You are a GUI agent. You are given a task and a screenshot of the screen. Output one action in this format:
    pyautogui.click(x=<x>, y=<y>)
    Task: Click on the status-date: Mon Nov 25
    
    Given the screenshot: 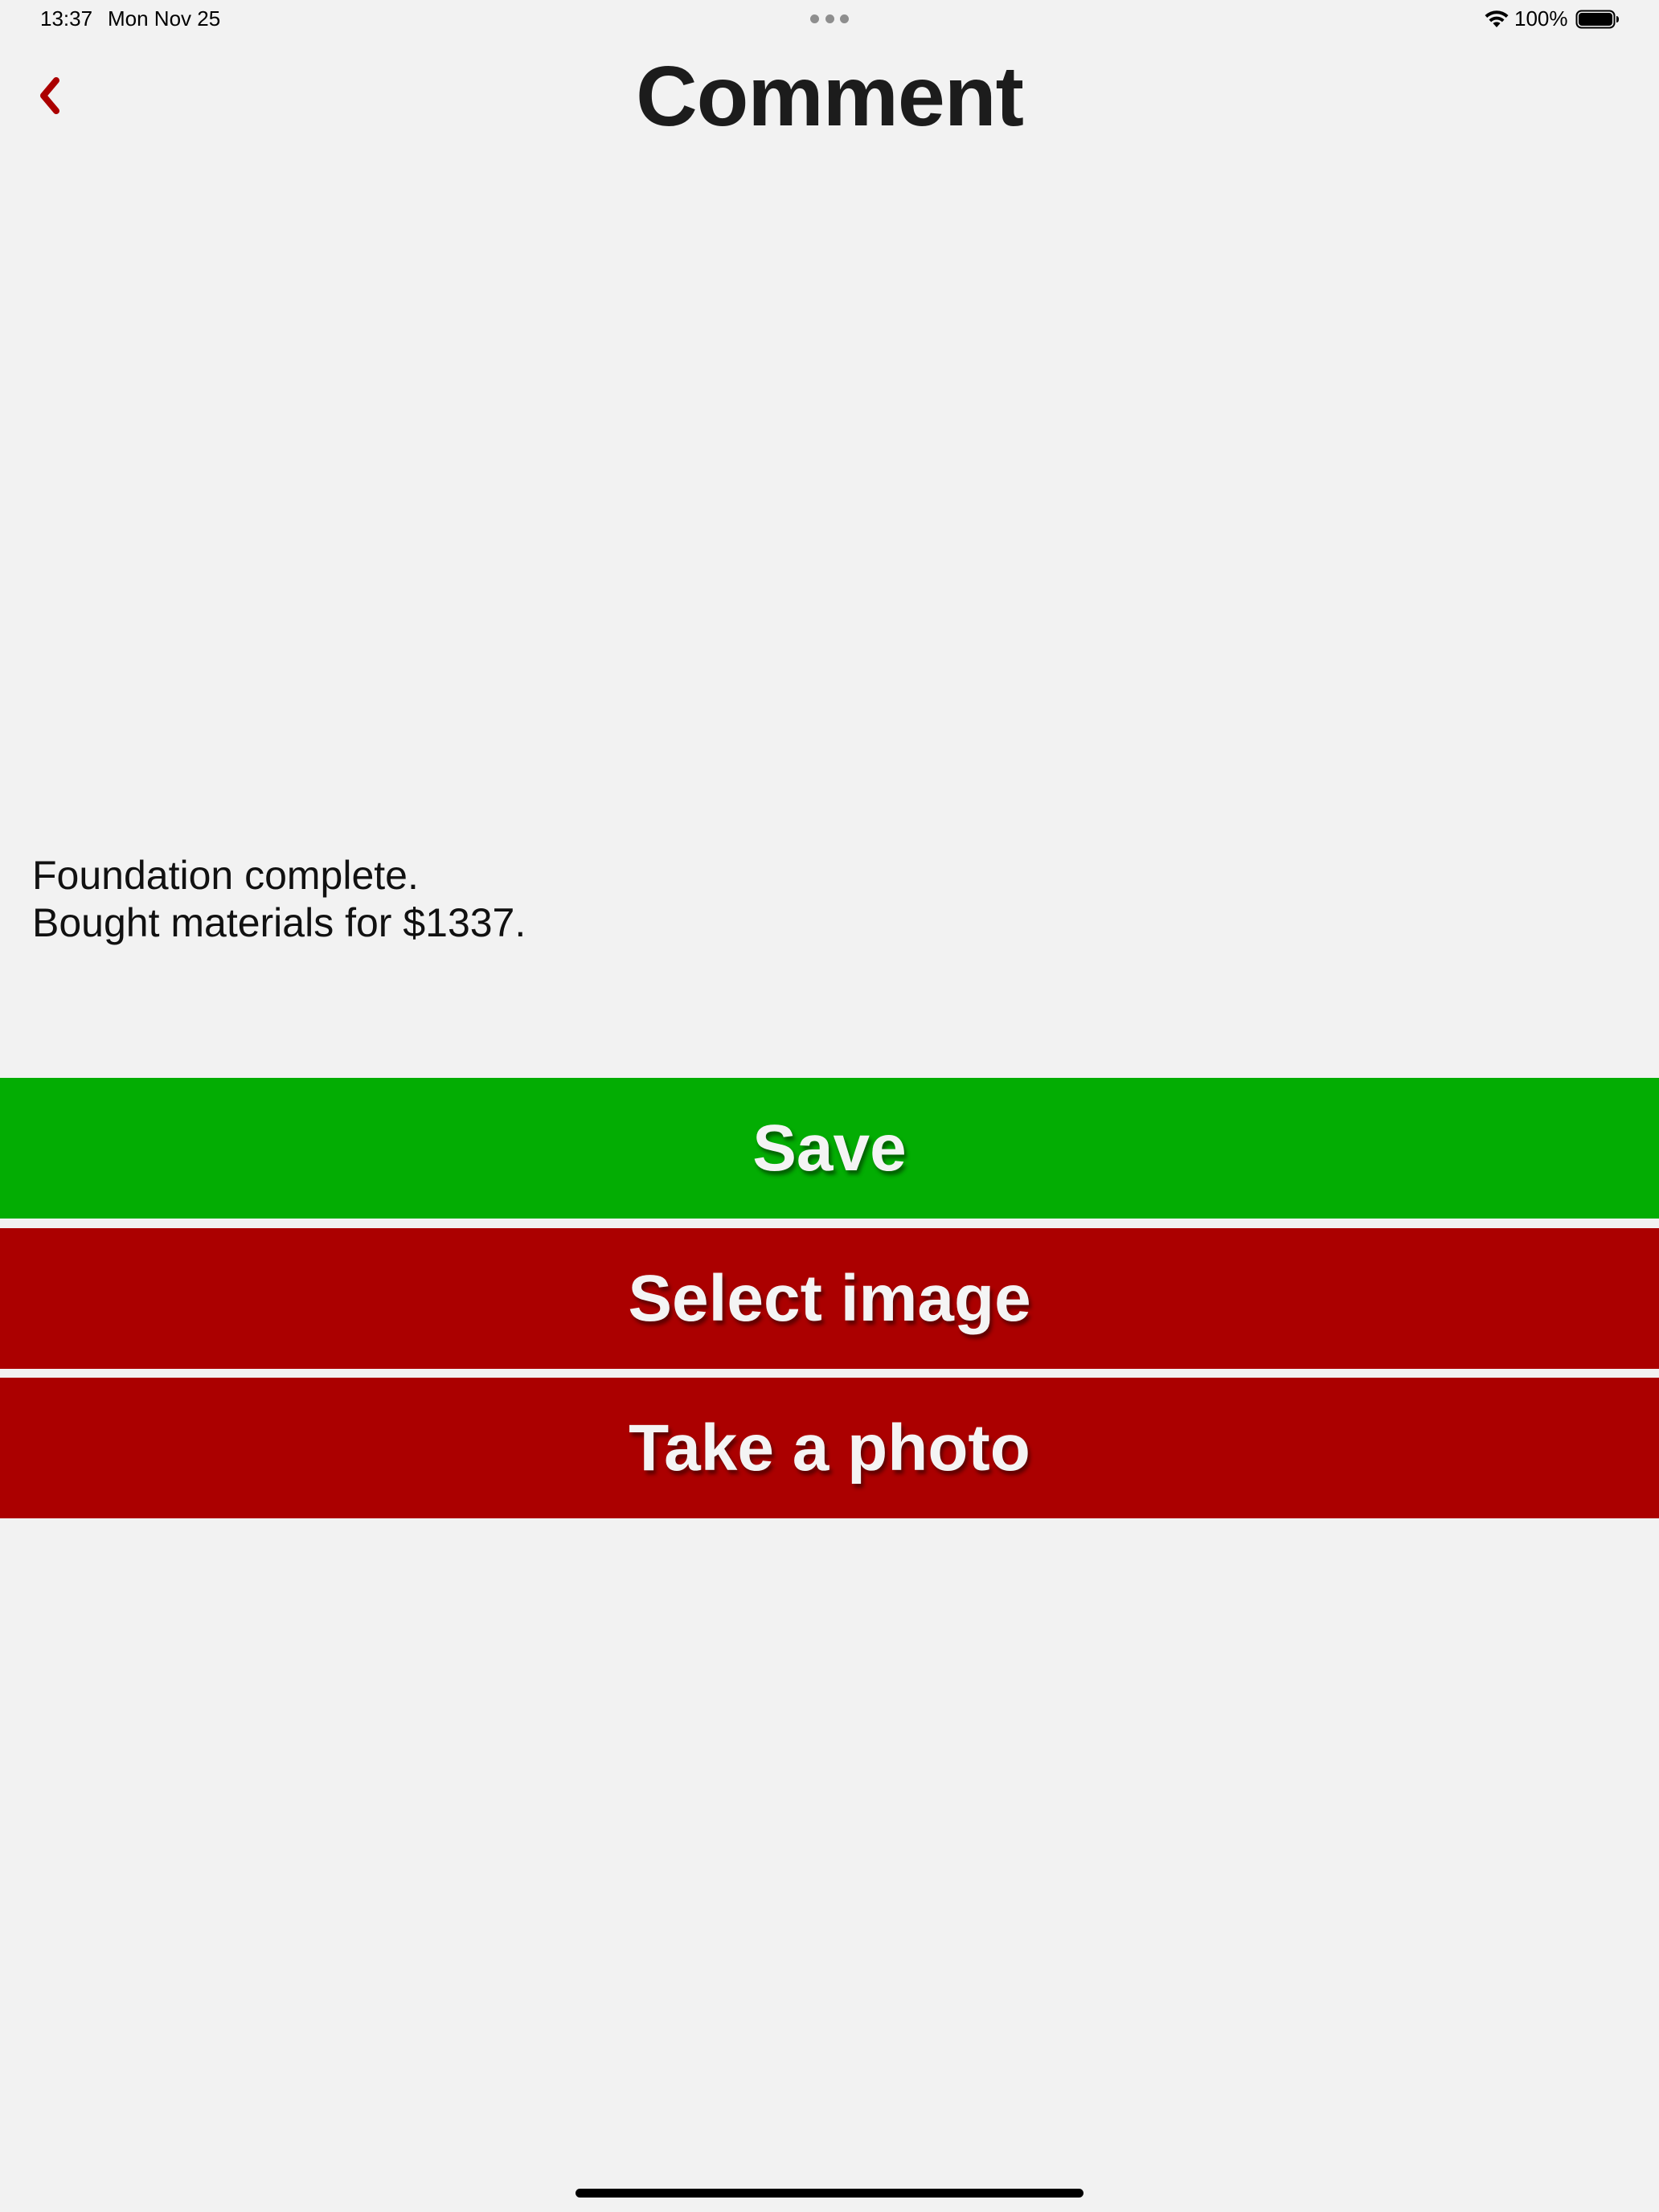 What is the action you would take?
    pyautogui.click(x=164, y=18)
    